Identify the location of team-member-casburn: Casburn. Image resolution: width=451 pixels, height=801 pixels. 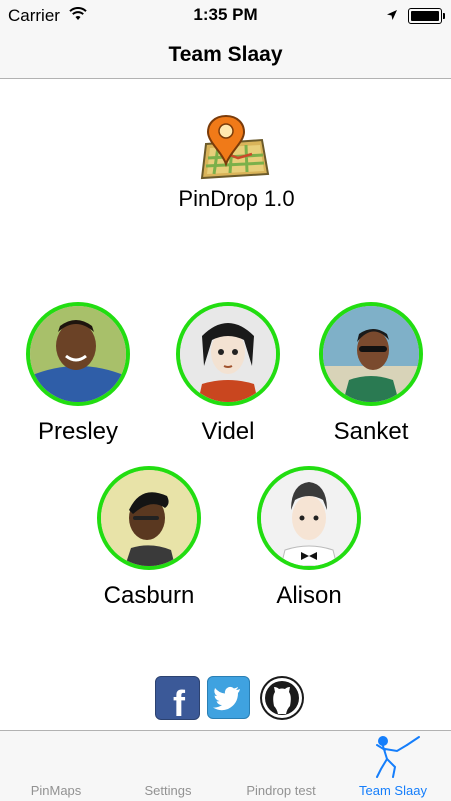
(149, 538).